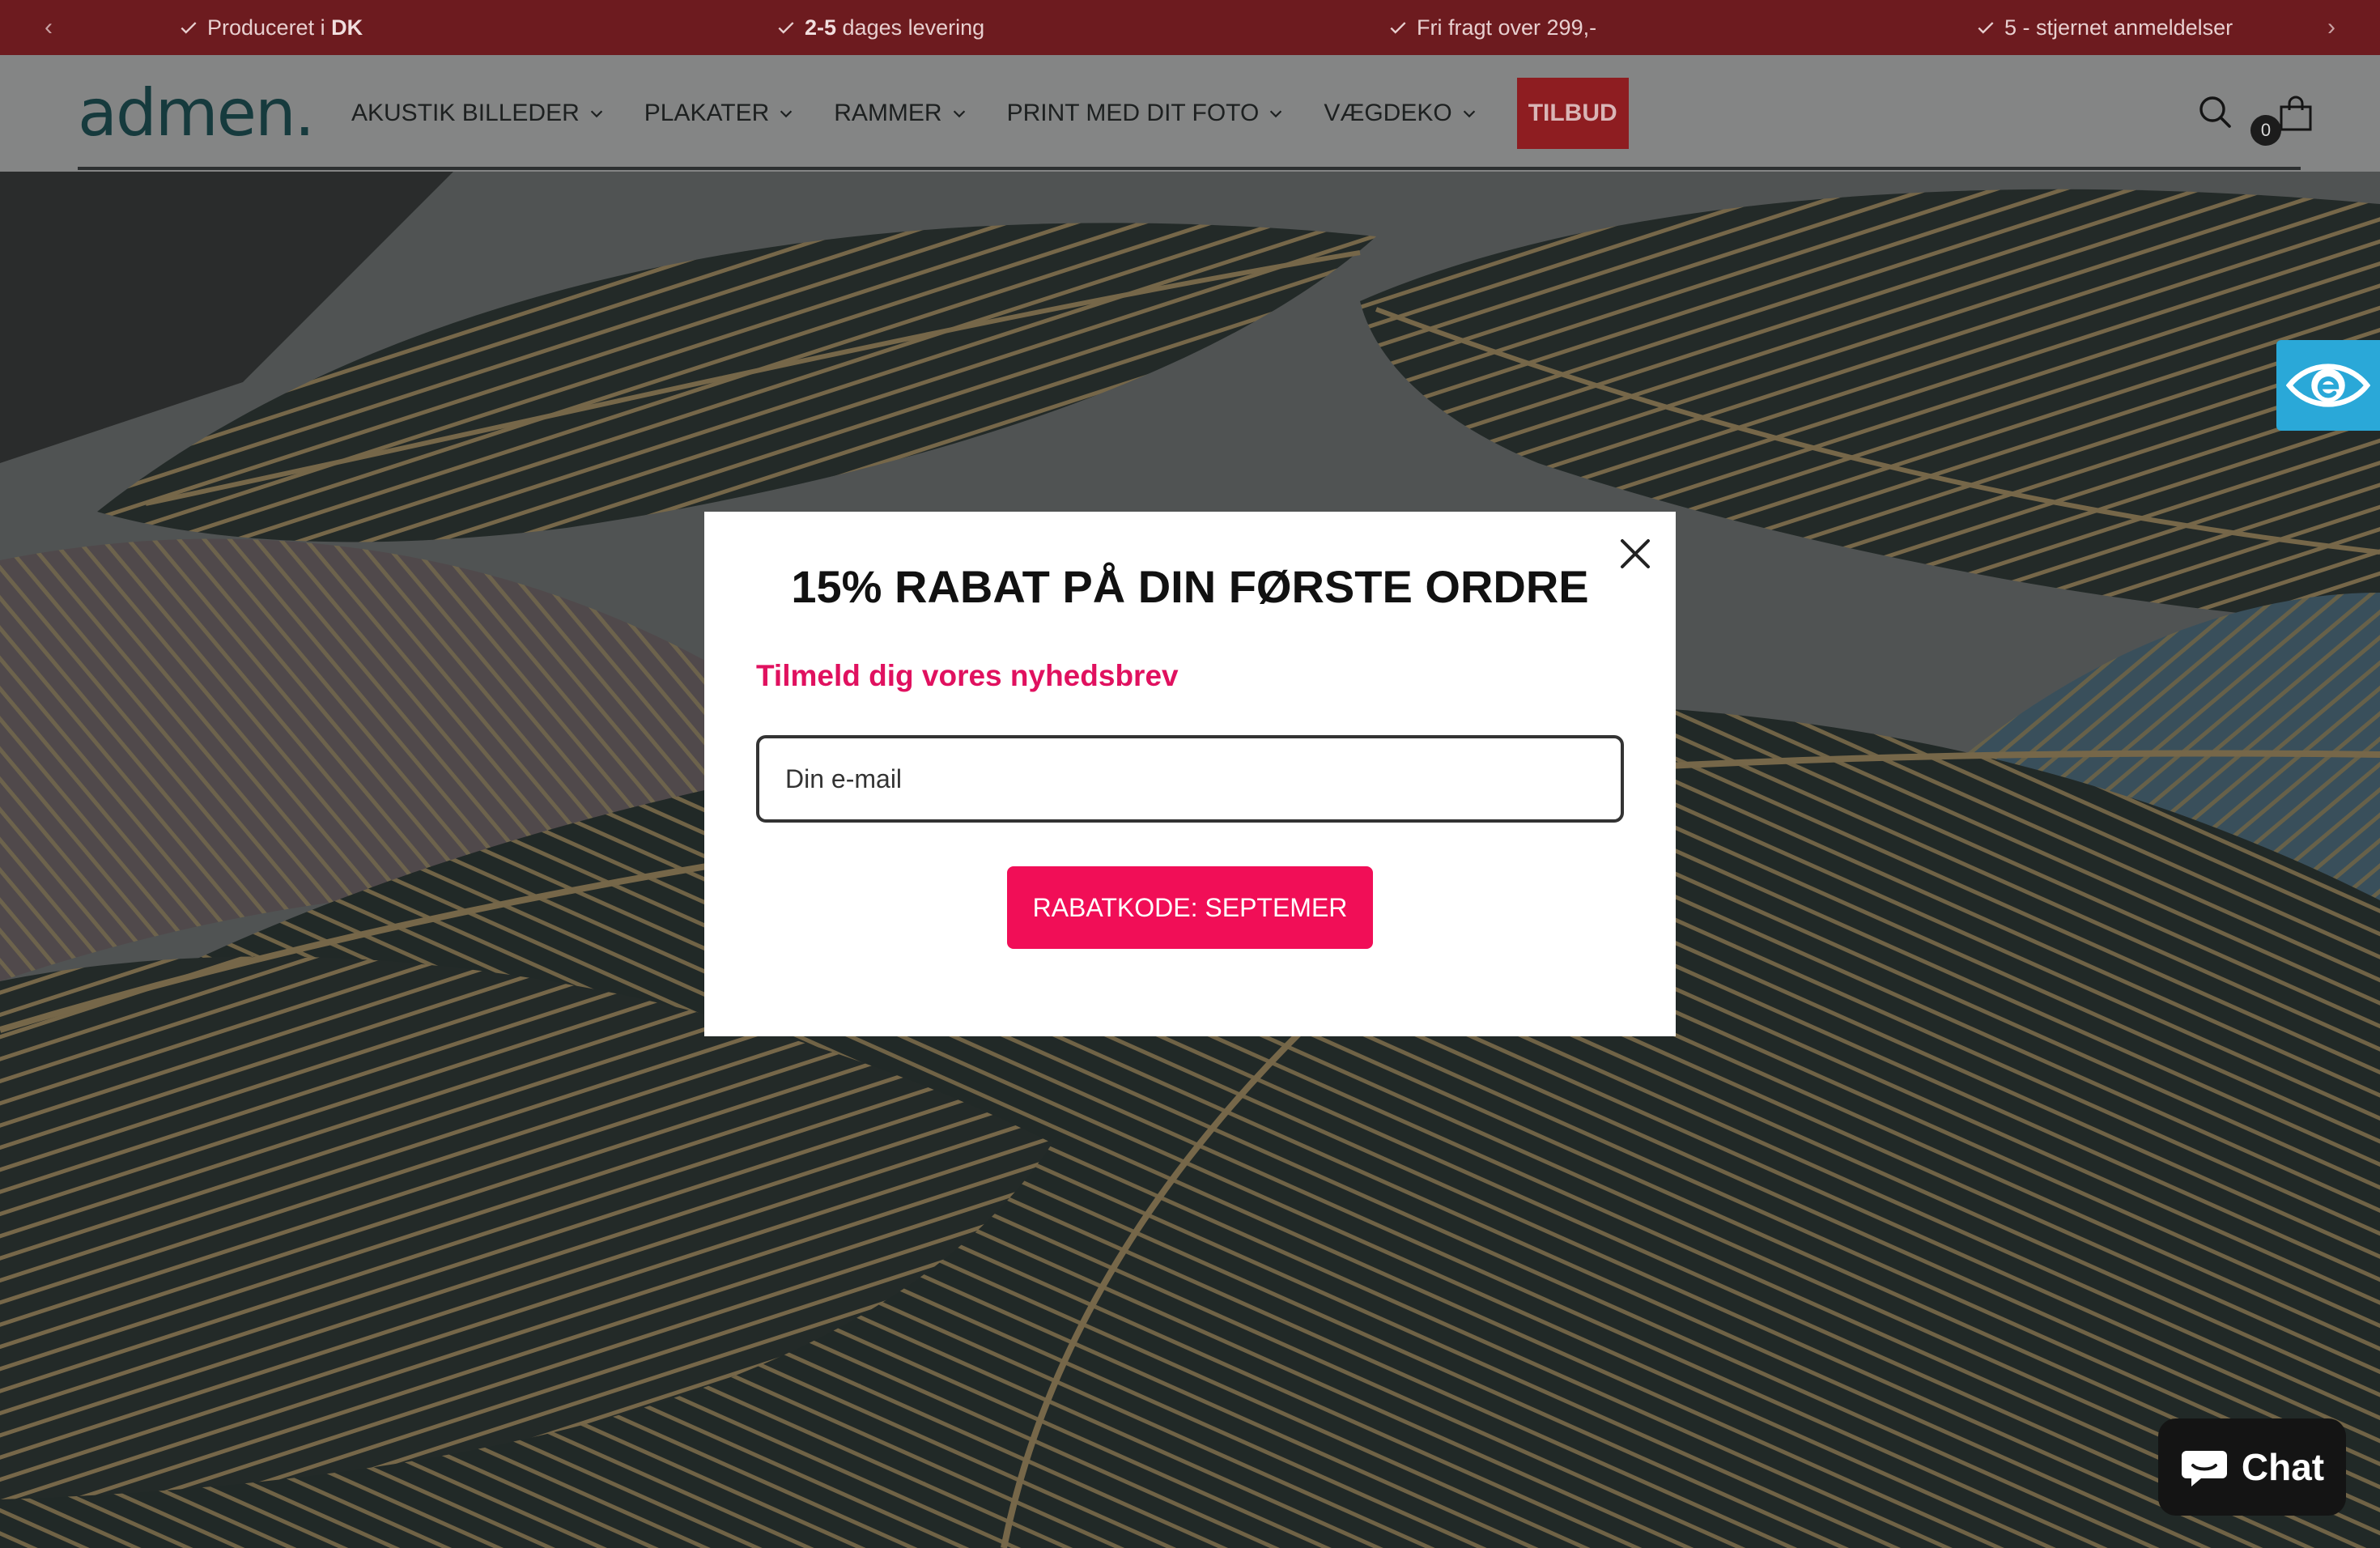 This screenshot has width=2380, height=1548. I want to click on eye-icon, so click(2328, 386).